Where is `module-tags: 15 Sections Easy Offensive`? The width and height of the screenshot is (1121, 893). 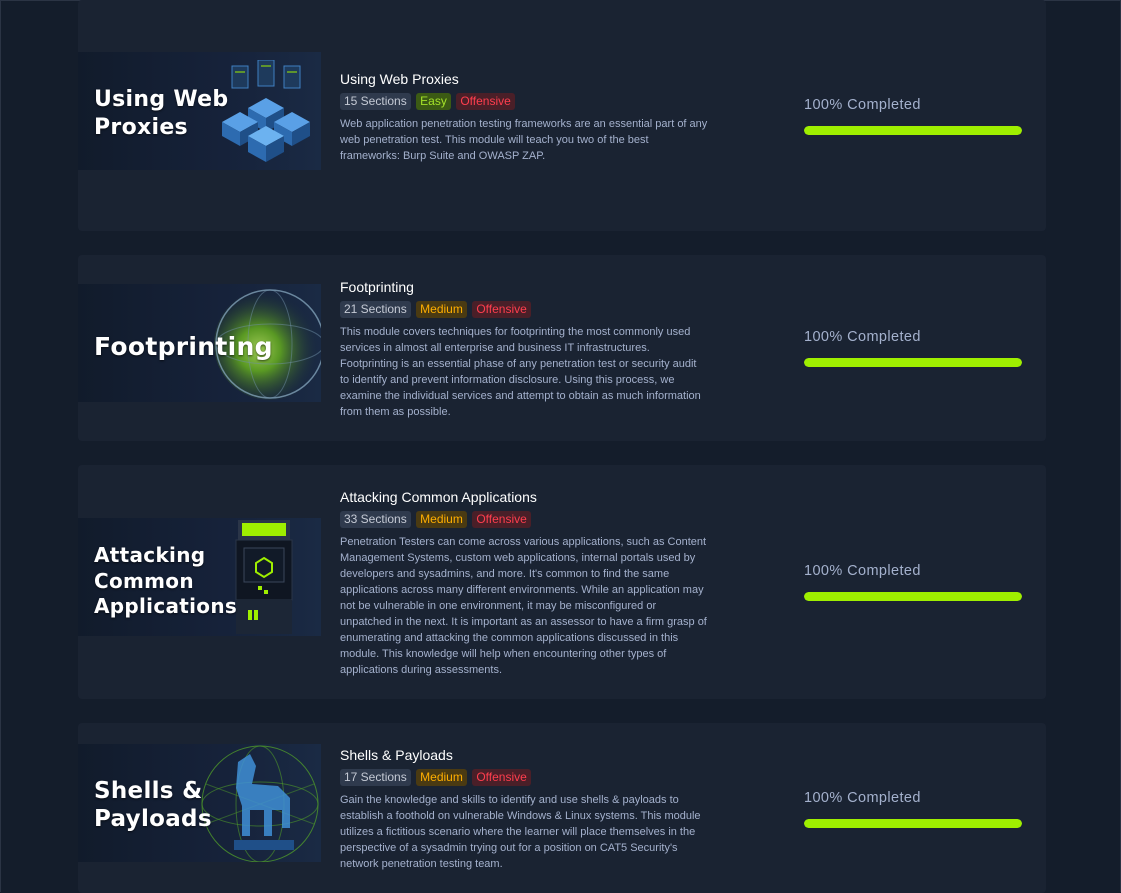 module-tags: 15 Sections Easy Offensive is located at coordinates (524, 101).